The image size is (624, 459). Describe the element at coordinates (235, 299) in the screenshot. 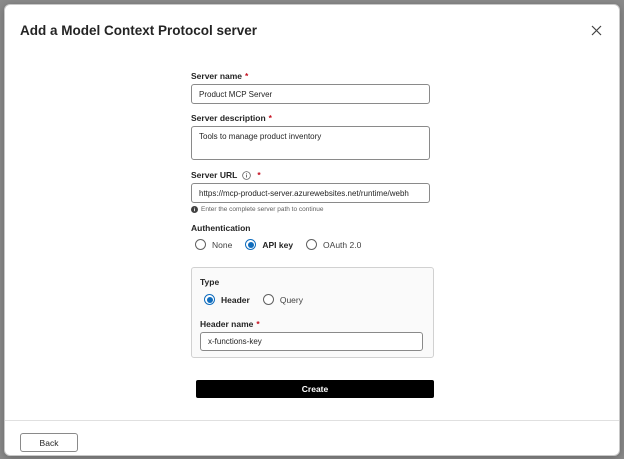

I see `type-option-header-label: Header` at that location.